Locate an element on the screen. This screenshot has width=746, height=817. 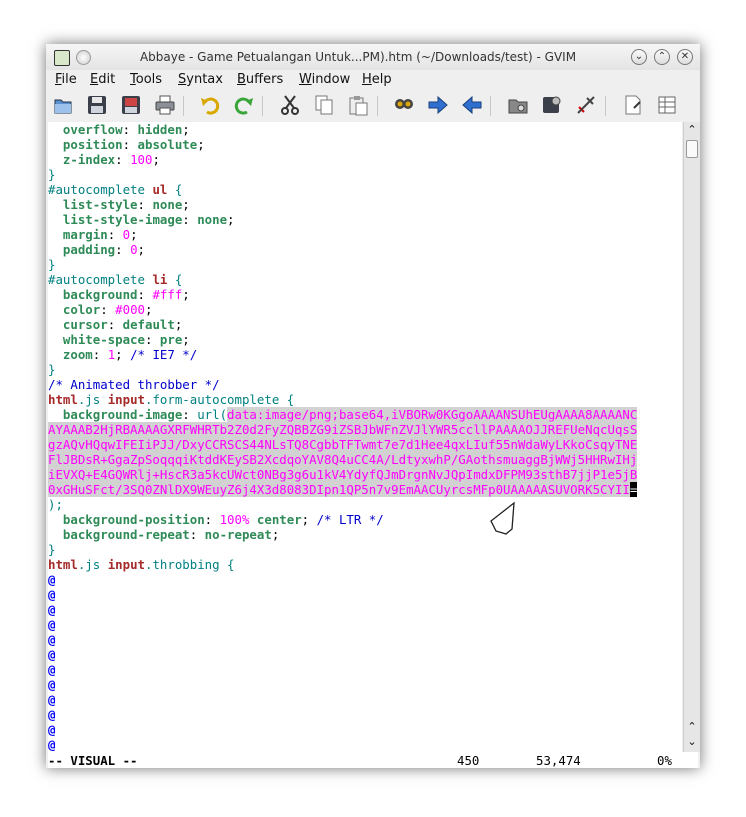
scroll-down-icon: ⌄ is located at coordinates (692, 742).